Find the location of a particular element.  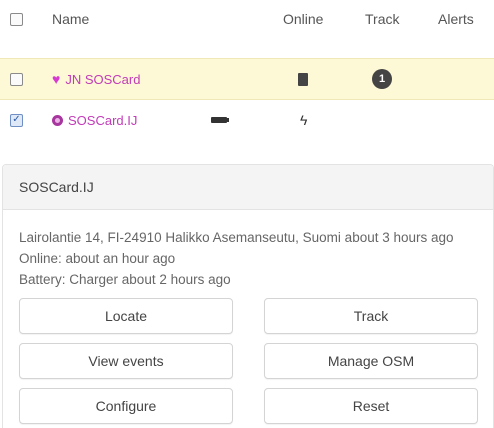

online-cell: ϟ is located at coordinates (303, 120).